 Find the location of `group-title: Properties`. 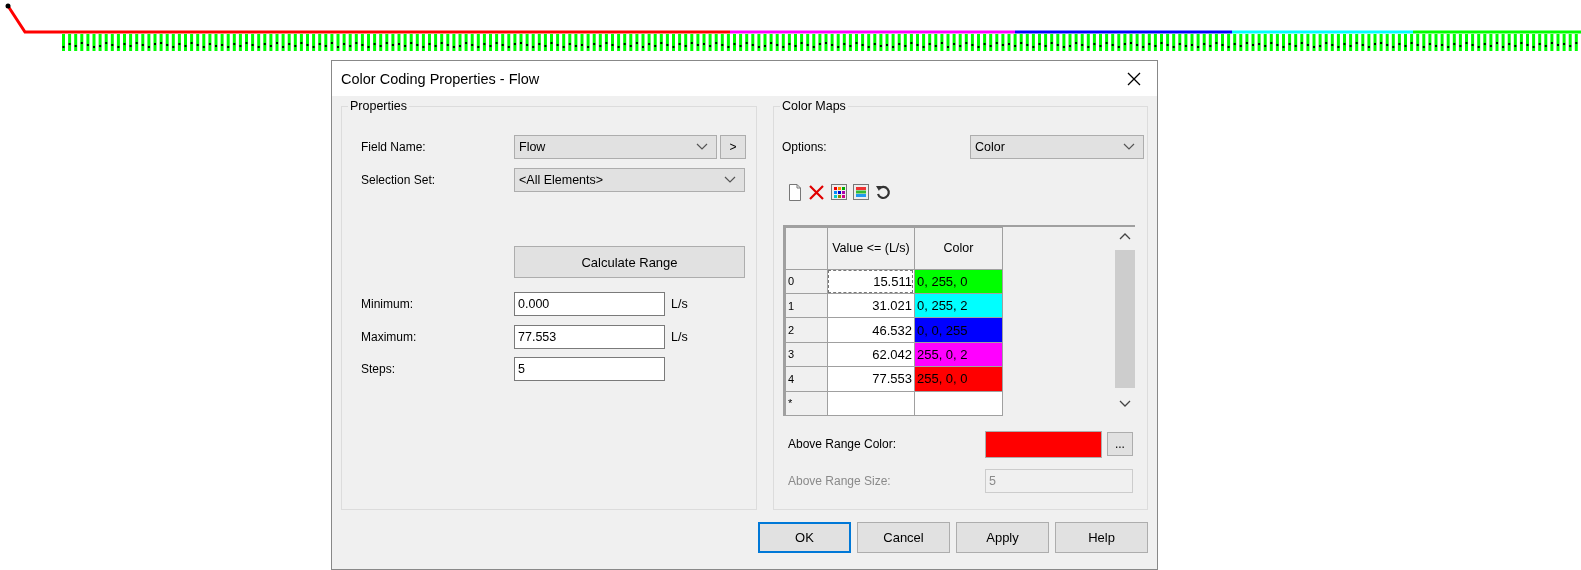

group-title: Properties is located at coordinates (378, 106).